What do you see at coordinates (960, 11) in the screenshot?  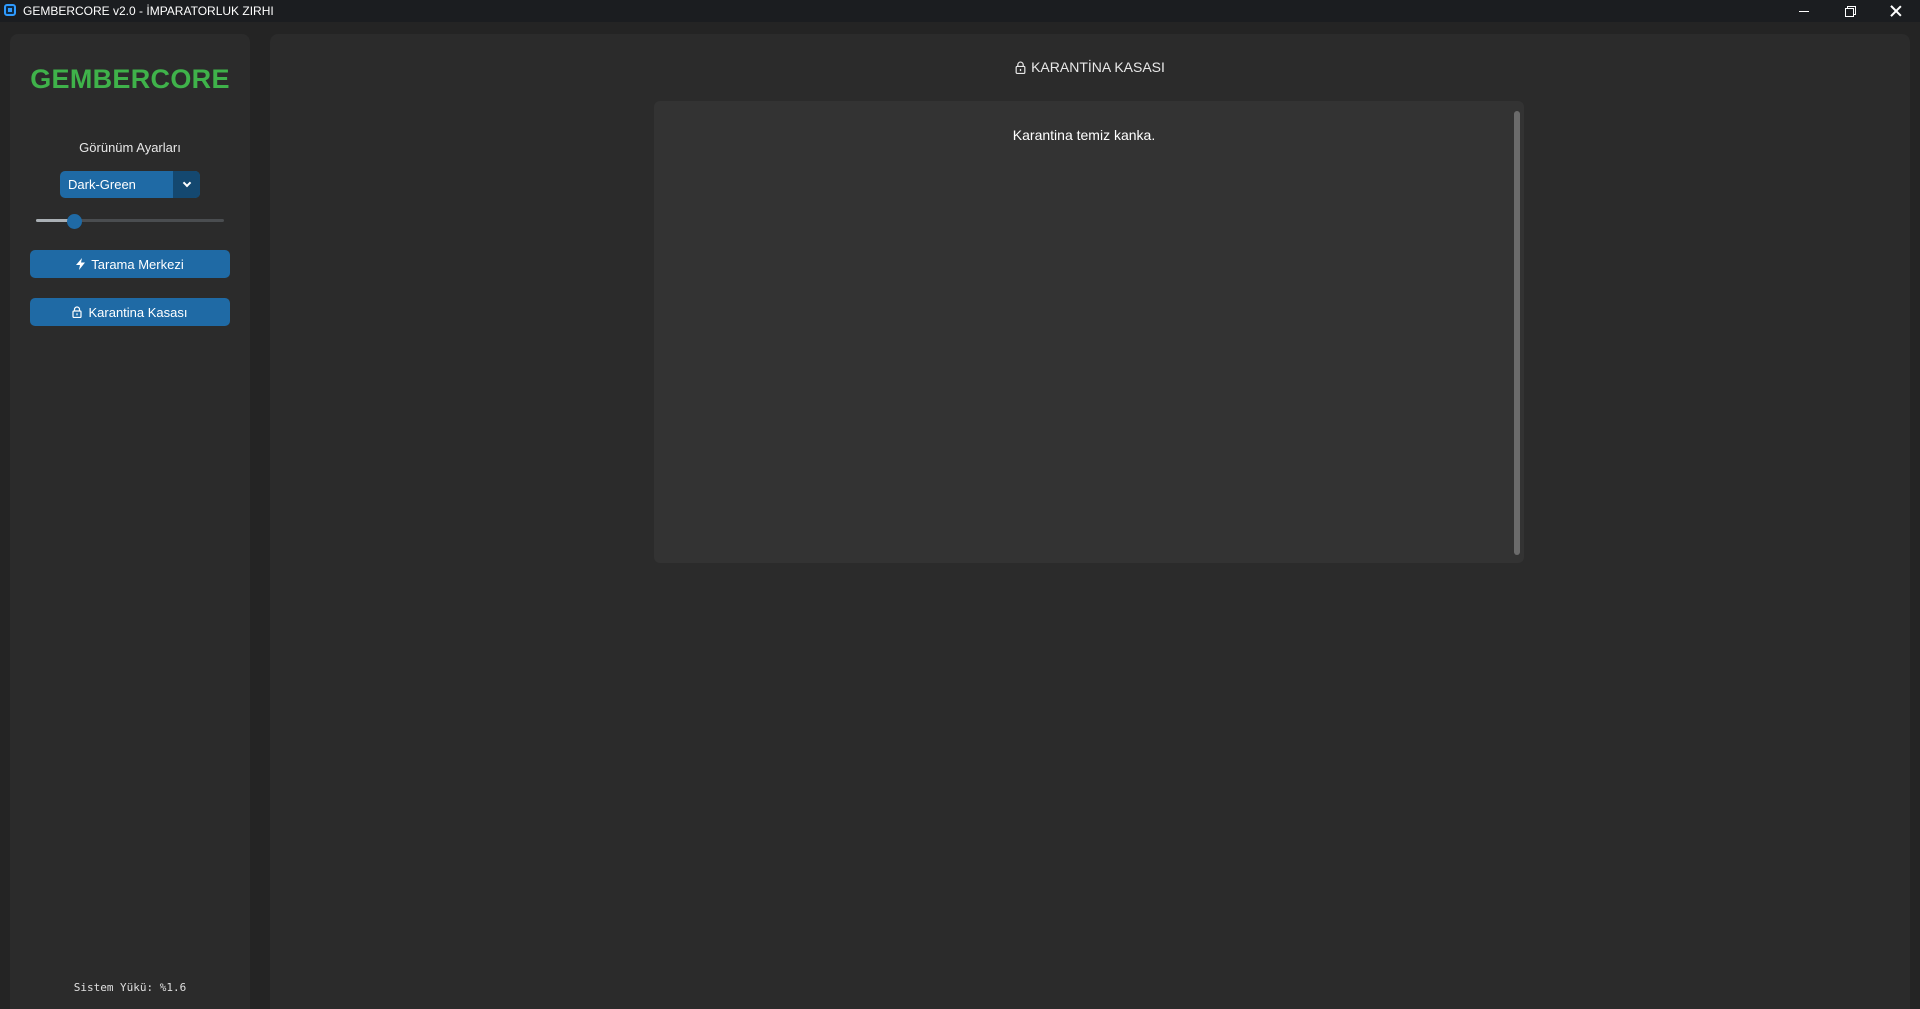 I see `title-bar: GEMBERCORE v2.0 - İMPARATORLUK ZIRHI` at bounding box center [960, 11].